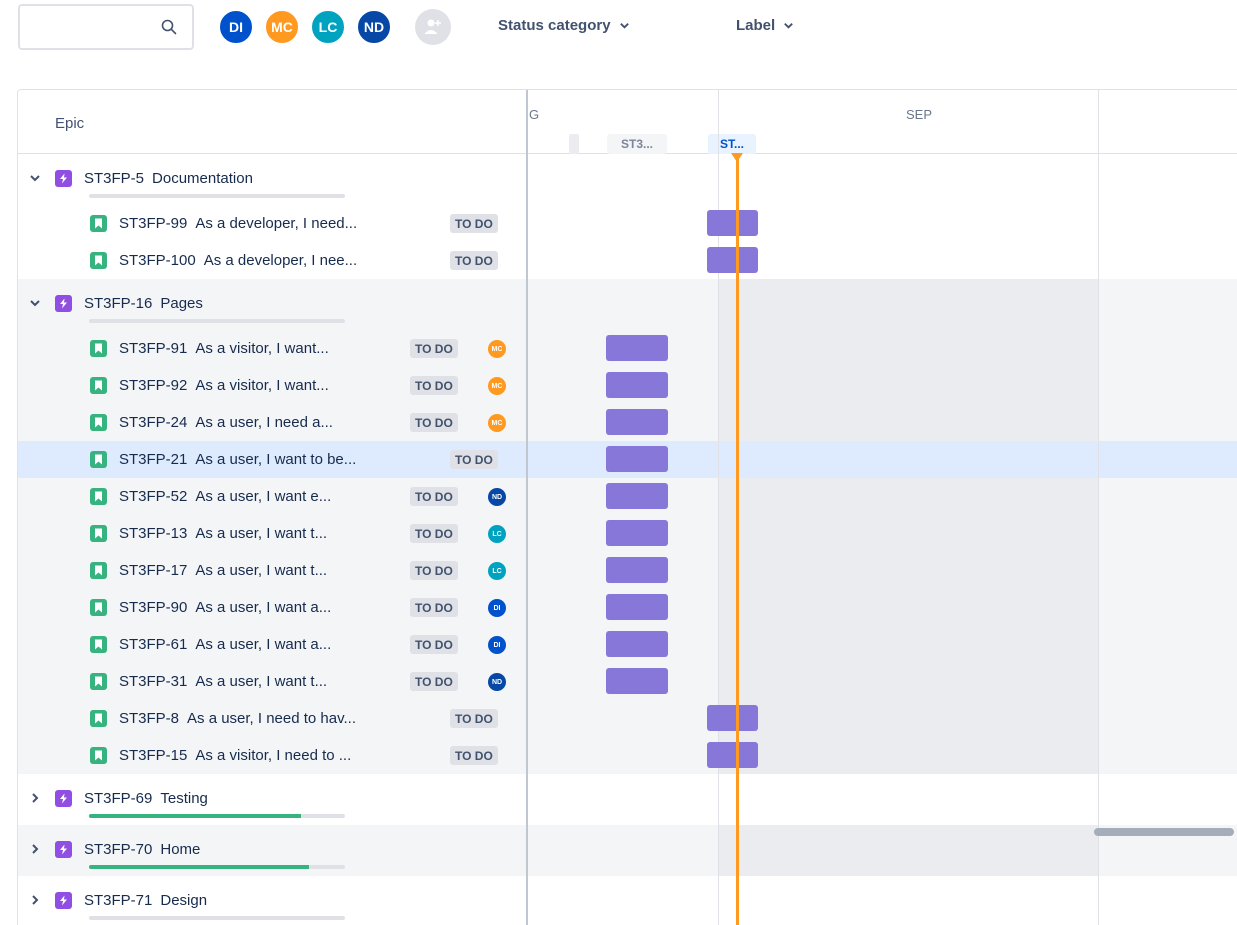 This screenshot has width=1237, height=925. I want to click on epic-row: ST3FP-69 Testing, so click(627, 799).